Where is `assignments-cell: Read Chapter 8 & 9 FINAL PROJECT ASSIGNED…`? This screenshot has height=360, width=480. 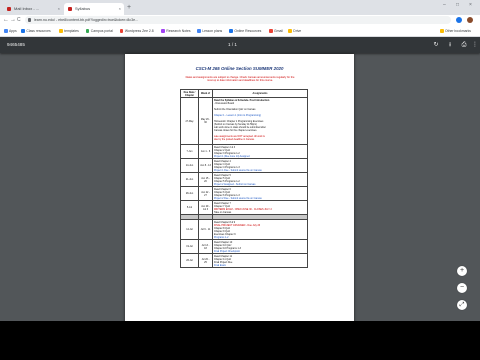 assignments-cell: Read Chapter 8 & 9 FINAL PROJECT ASSIGNED… is located at coordinates (260, 229).